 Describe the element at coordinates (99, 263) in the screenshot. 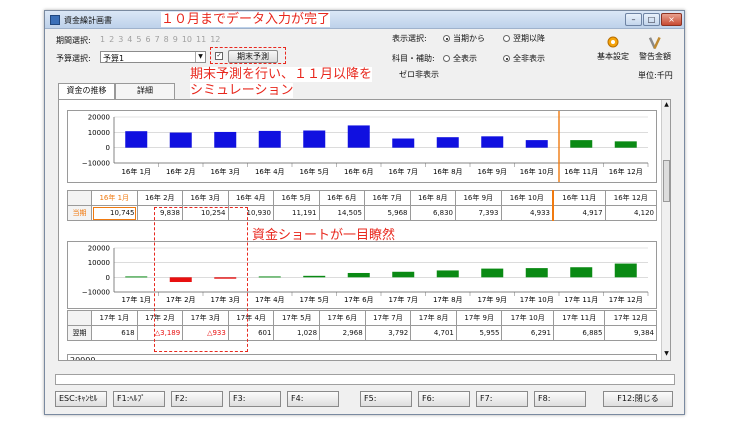

I see `y-tick-label: 10000` at that location.